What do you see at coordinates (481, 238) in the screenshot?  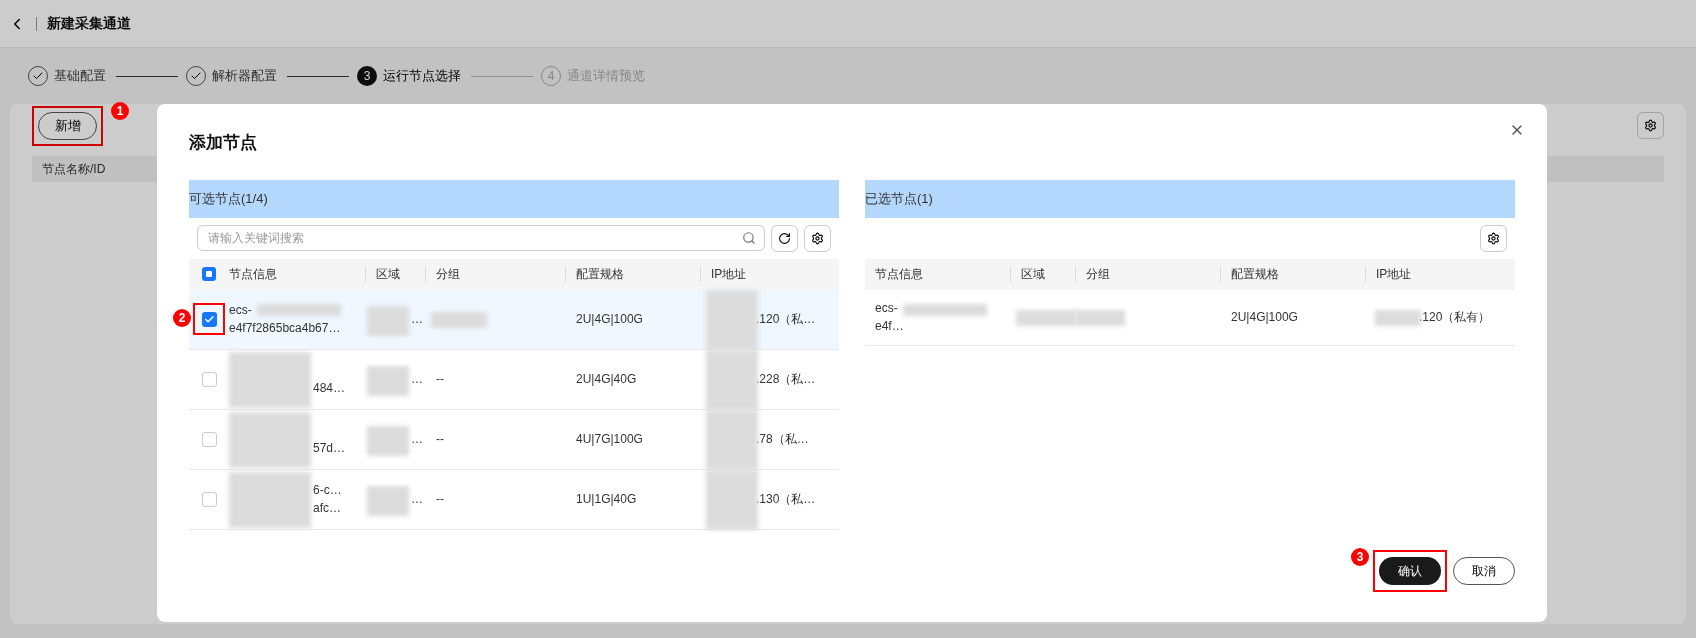 I see `search-field: 请输入关键词搜索` at bounding box center [481, 238].